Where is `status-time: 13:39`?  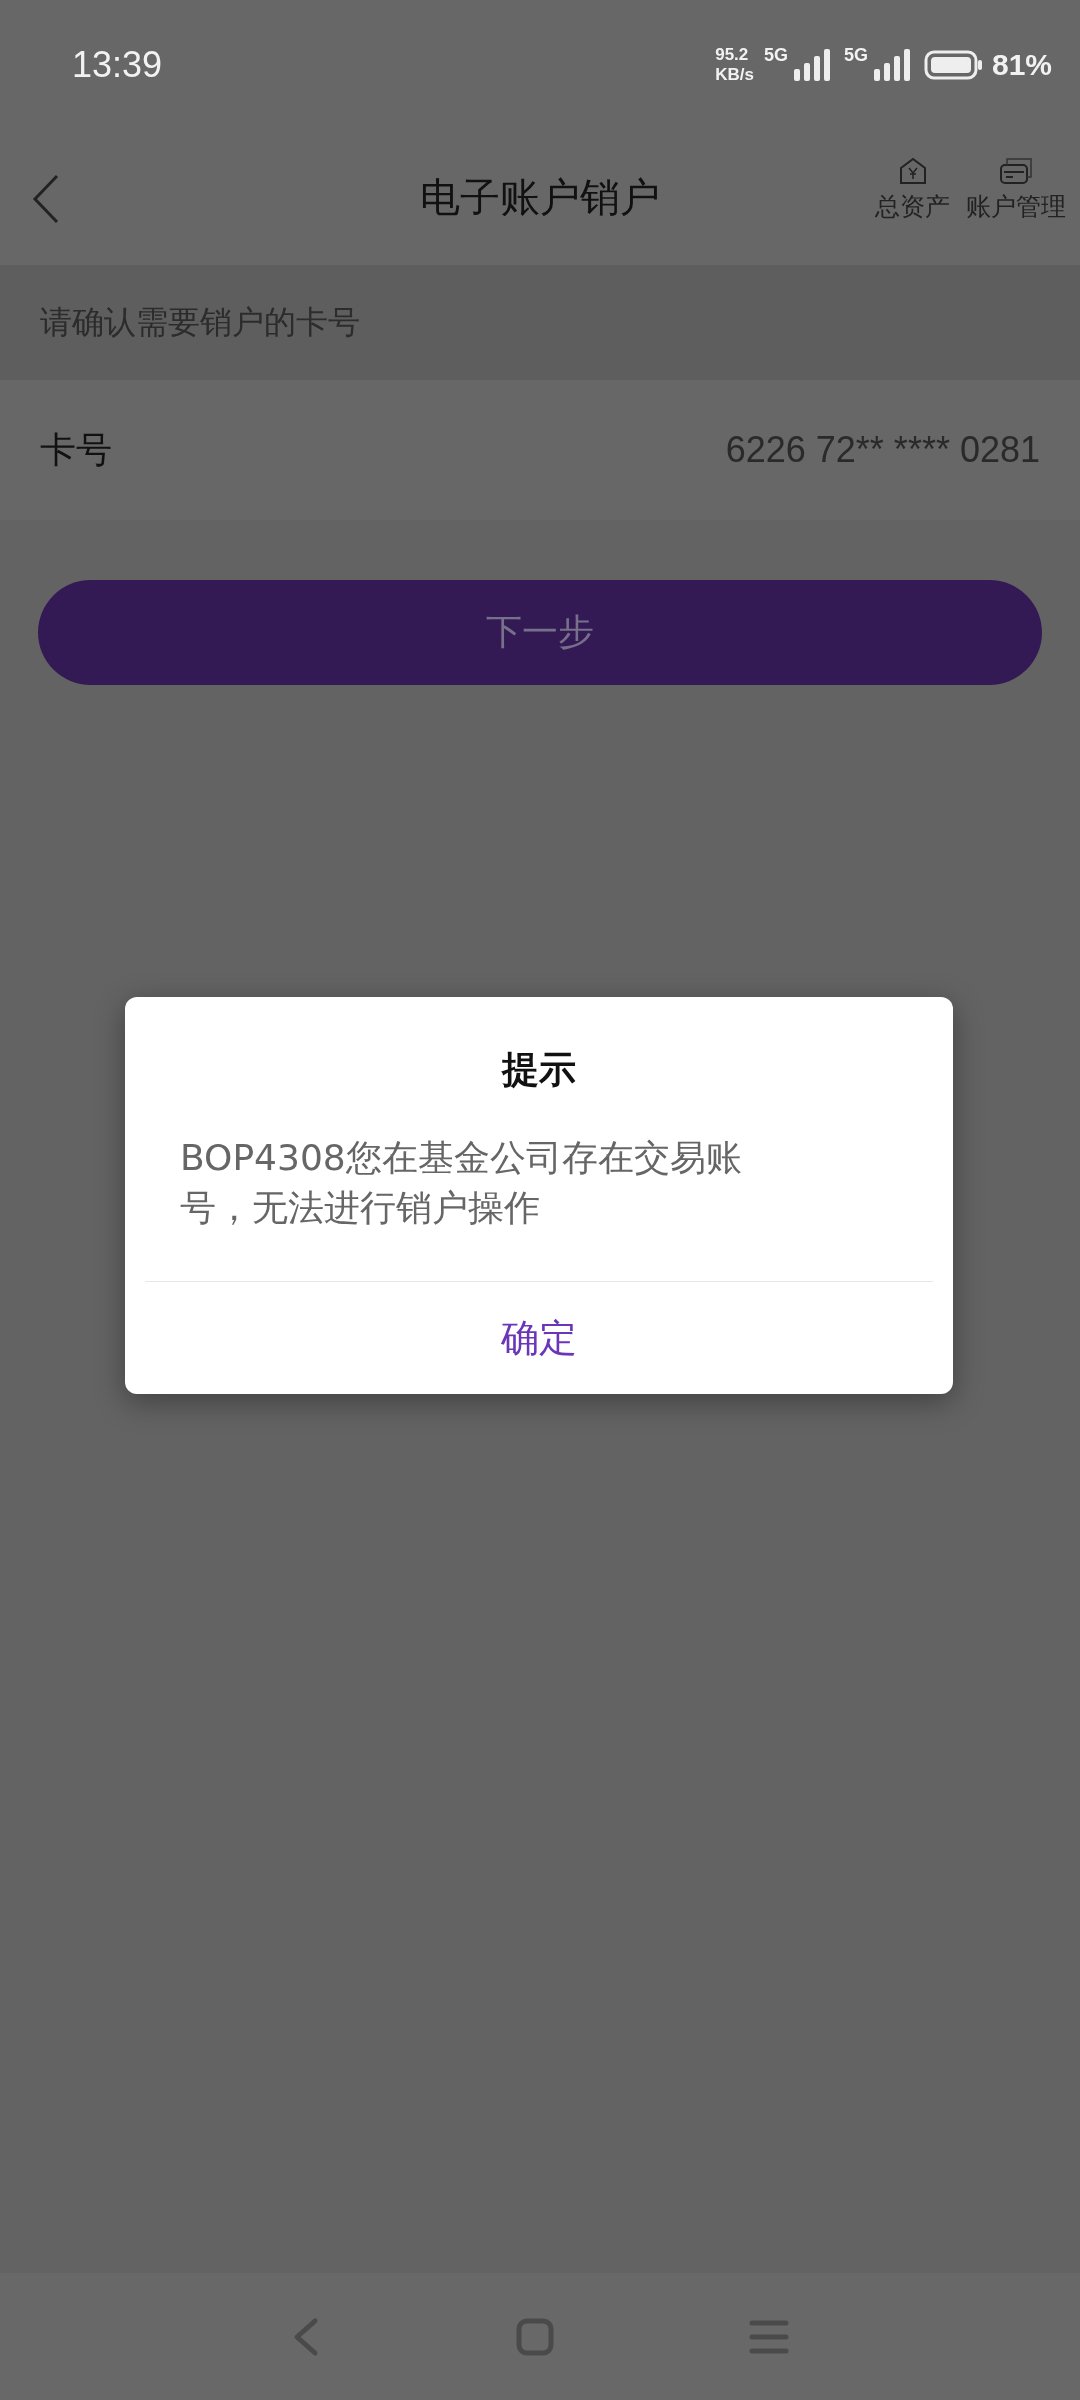 status-time: 13:39 is located at coordinates (117, 65).